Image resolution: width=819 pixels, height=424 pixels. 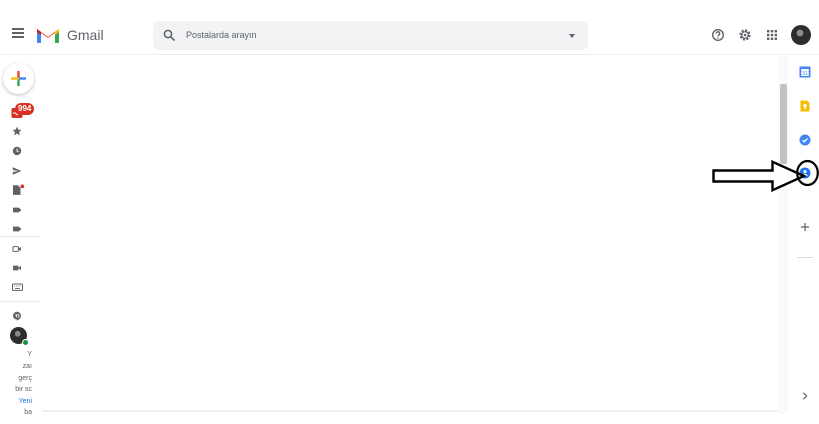 I want to click on add-icon, so click(x=805, y=227).